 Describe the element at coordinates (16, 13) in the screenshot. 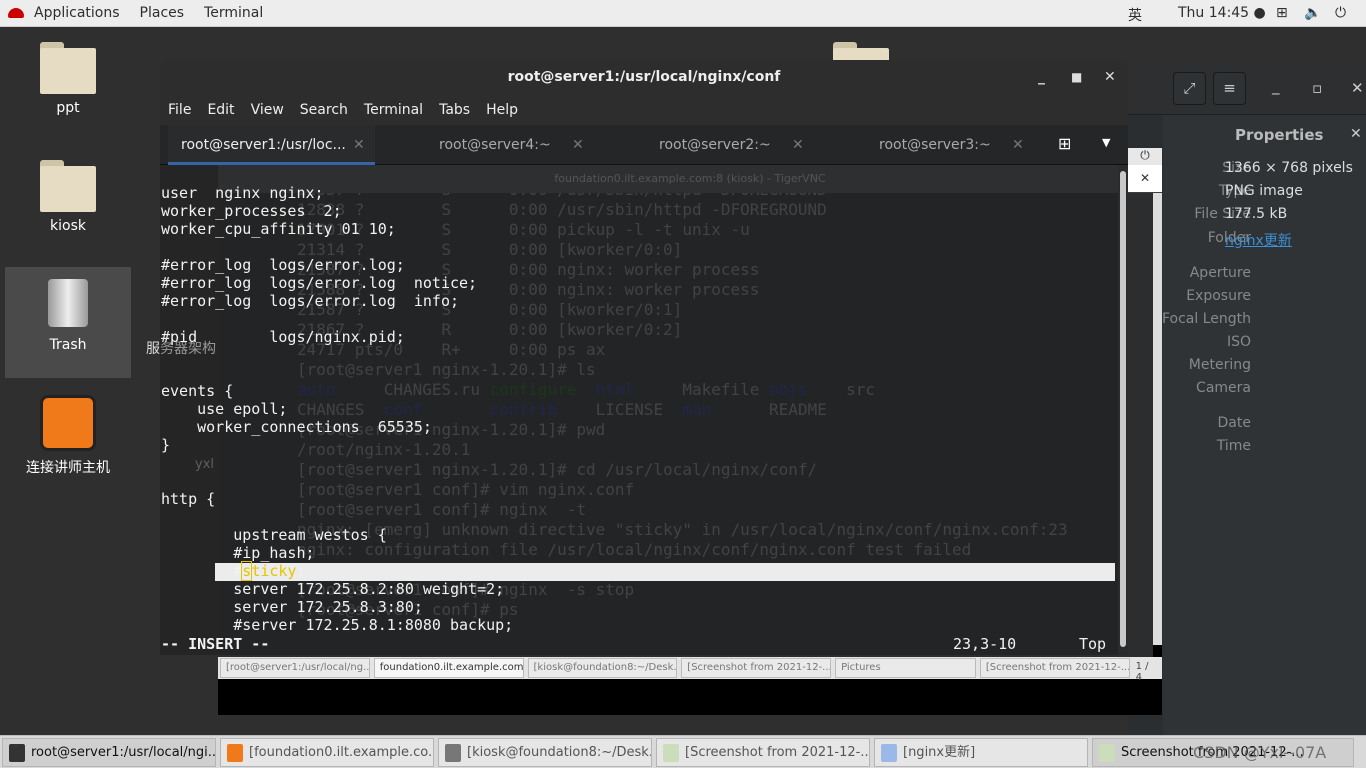

I see `redhat-logo-icon` at that location.